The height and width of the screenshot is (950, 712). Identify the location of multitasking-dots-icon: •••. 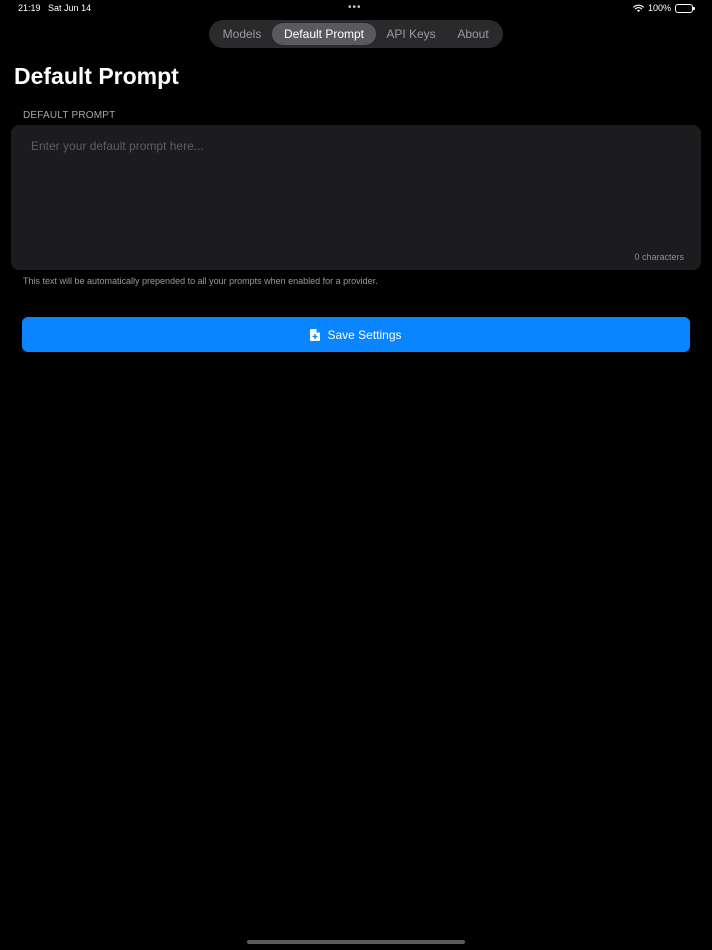
(355, 7).